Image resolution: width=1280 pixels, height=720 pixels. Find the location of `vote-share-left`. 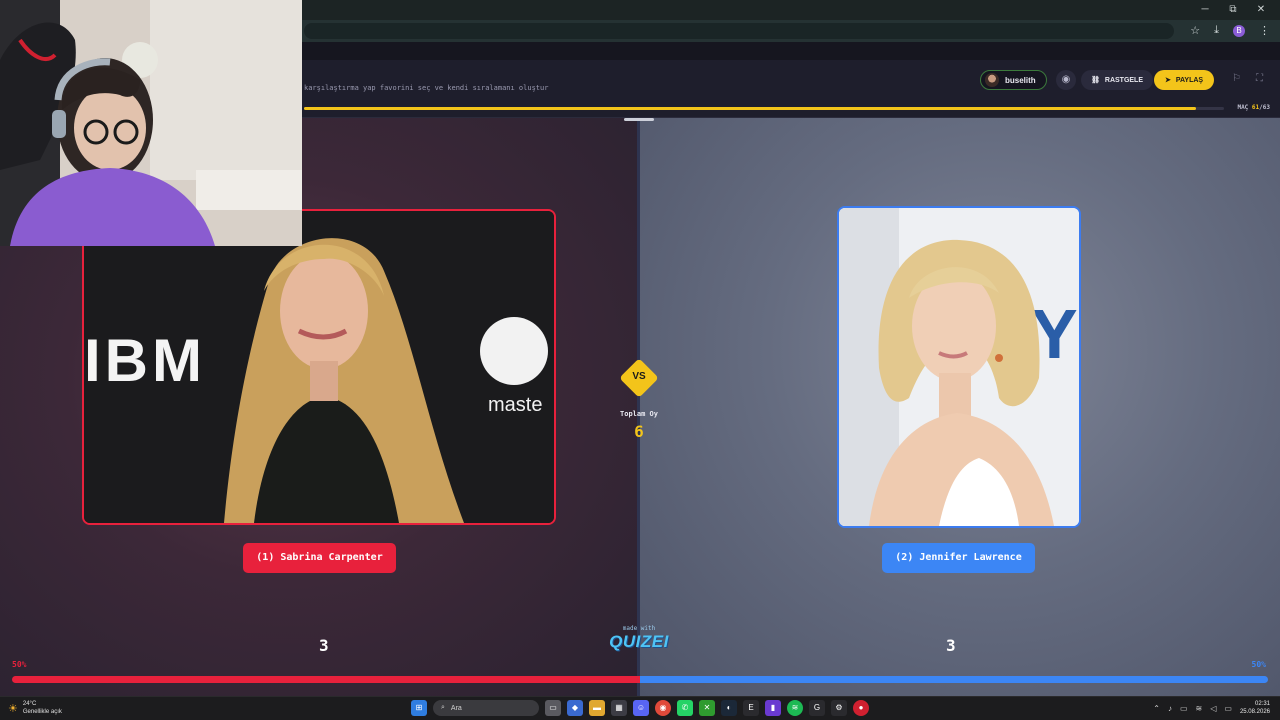

vote-share-left is located at coordinates (326, 679).